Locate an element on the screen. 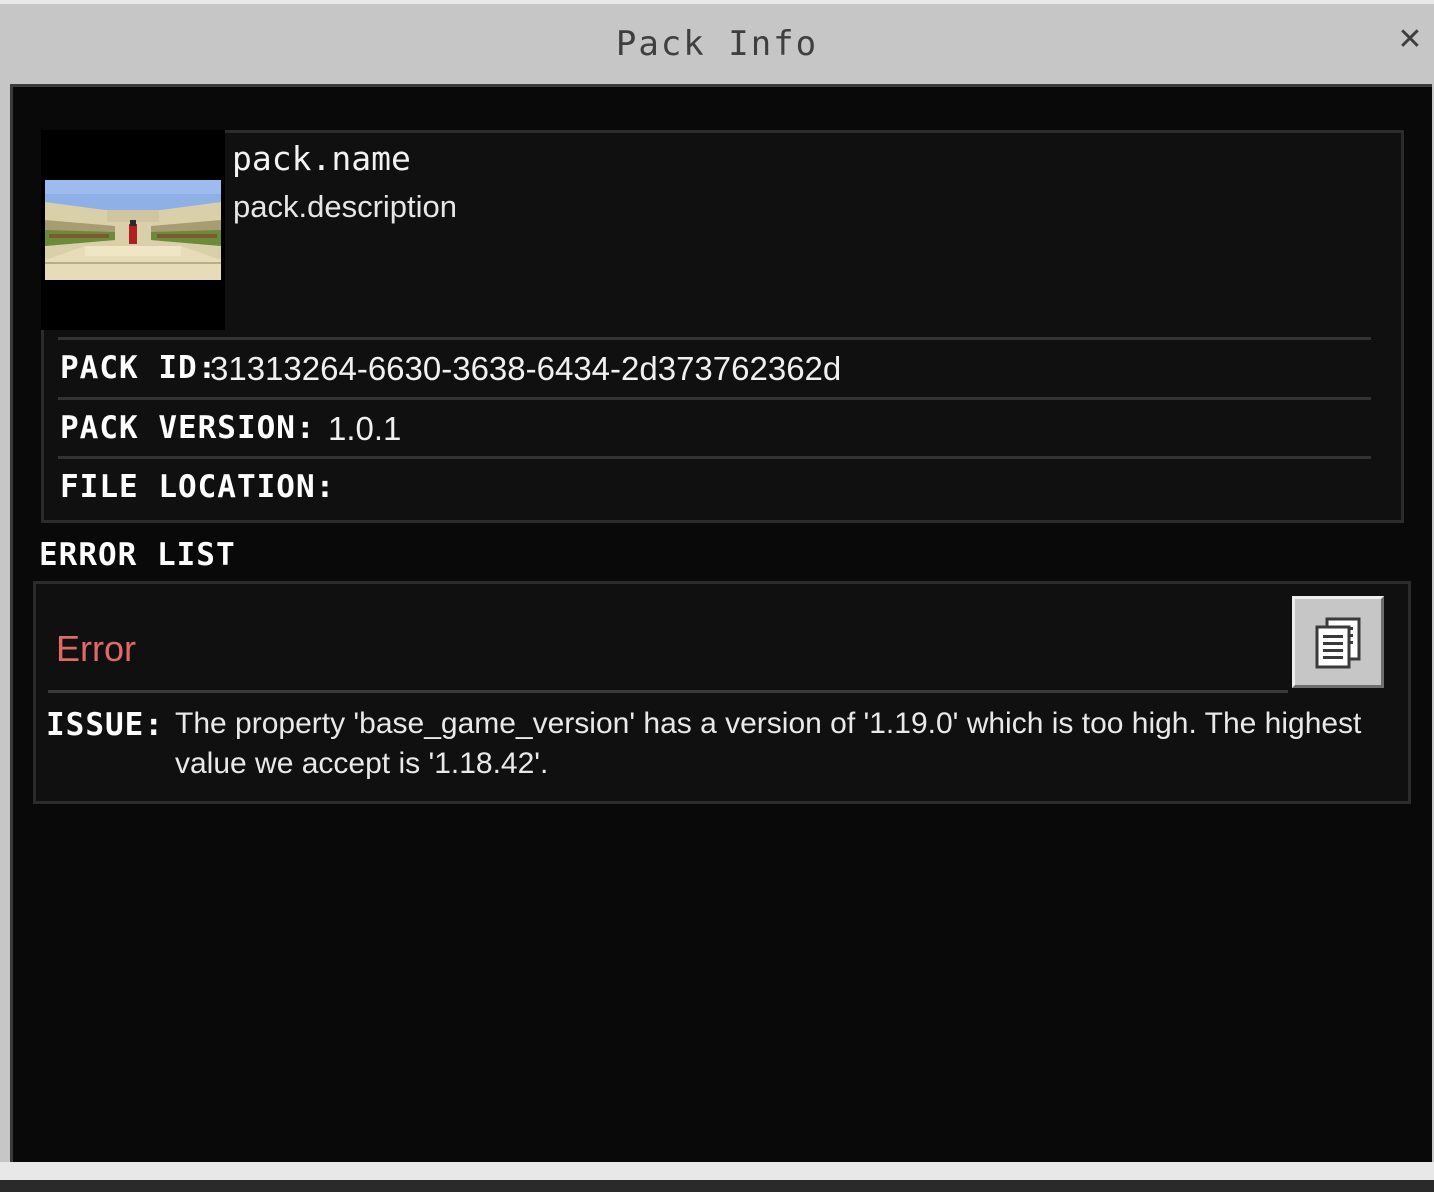 The image size is (1434, 1192). pack-version-value: 1.0.1 is located at coordinates (365, 428).